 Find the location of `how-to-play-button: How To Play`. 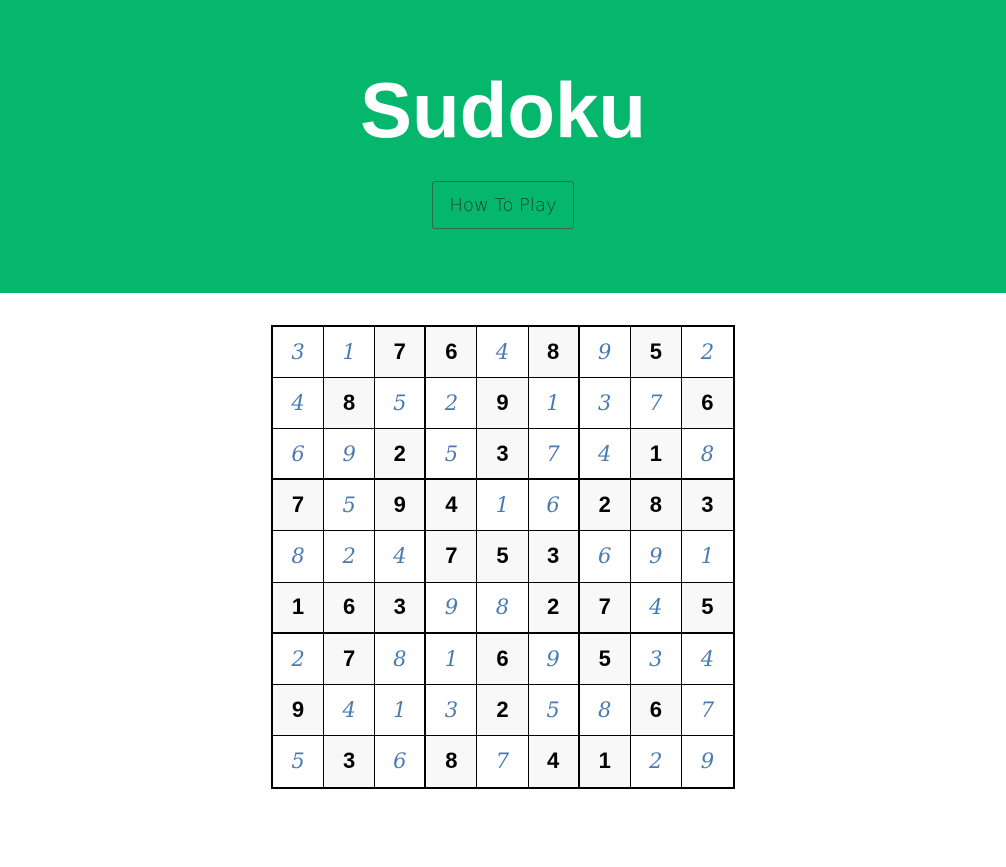

how-to-play-button: How To Play is located at coordinates (503, 205).